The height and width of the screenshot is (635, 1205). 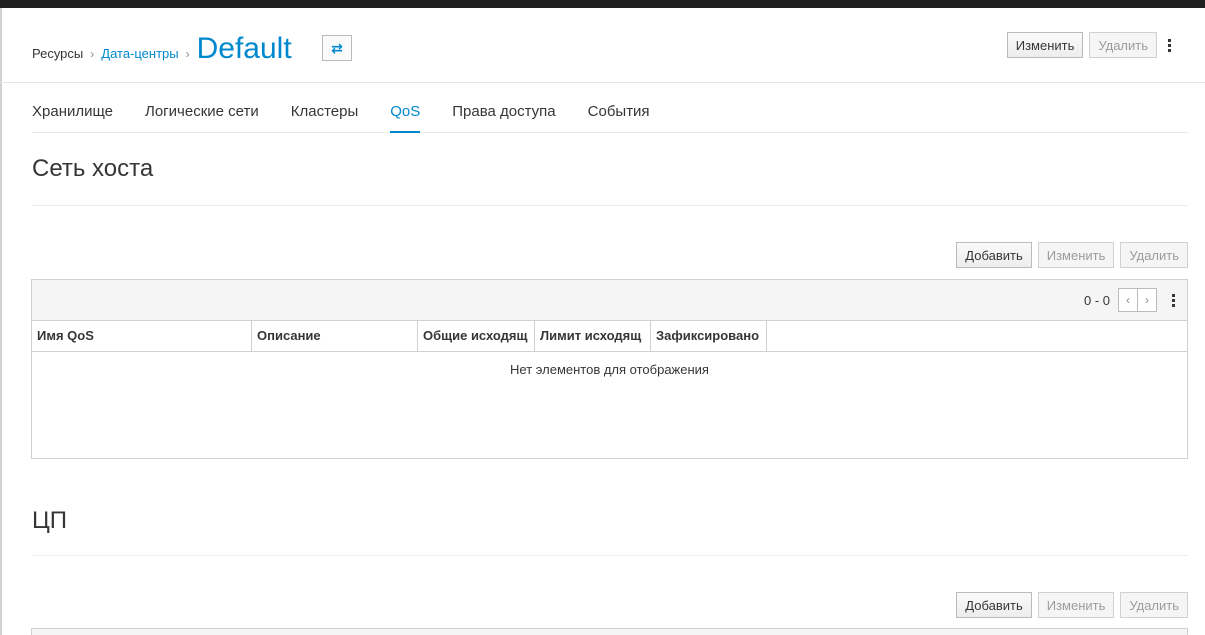 What do you see at coordinates (50, 520) in the screenshot?
I see `cpu-section-title: ЦП` at bounding box center [50, 520].